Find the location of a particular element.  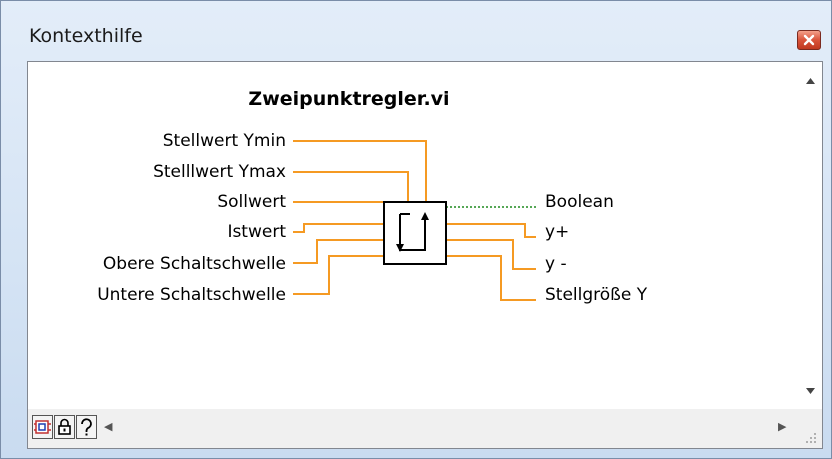

scroll-right-arrow: ▶ is located at coordinates (782, 426).